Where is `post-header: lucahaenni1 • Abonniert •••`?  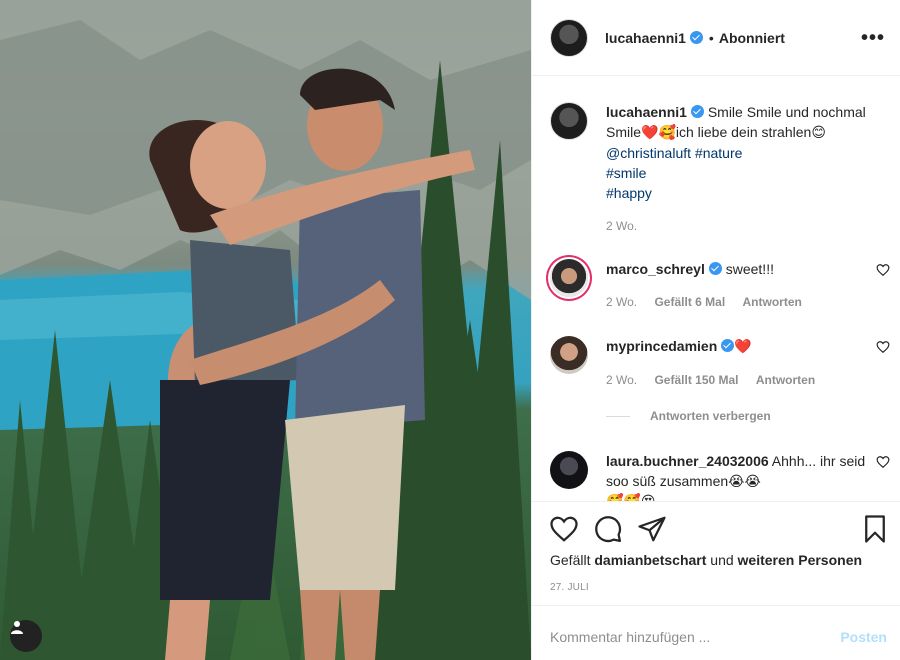 post-header: lucahaenni1 • Abonniert ••• is located at coordinates (716, 38).